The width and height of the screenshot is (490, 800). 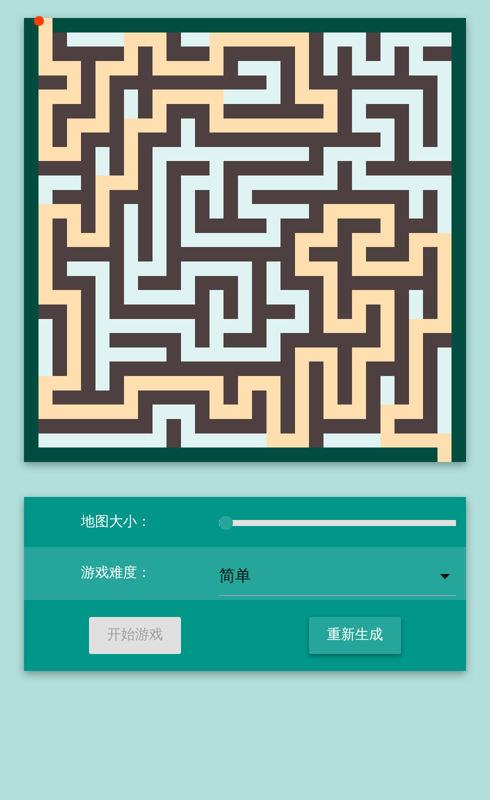 What do you see at coordinates (355, 635) in the screenshot?
I see `regenerate-button: 重新生成` at bounding box center [355, 635].